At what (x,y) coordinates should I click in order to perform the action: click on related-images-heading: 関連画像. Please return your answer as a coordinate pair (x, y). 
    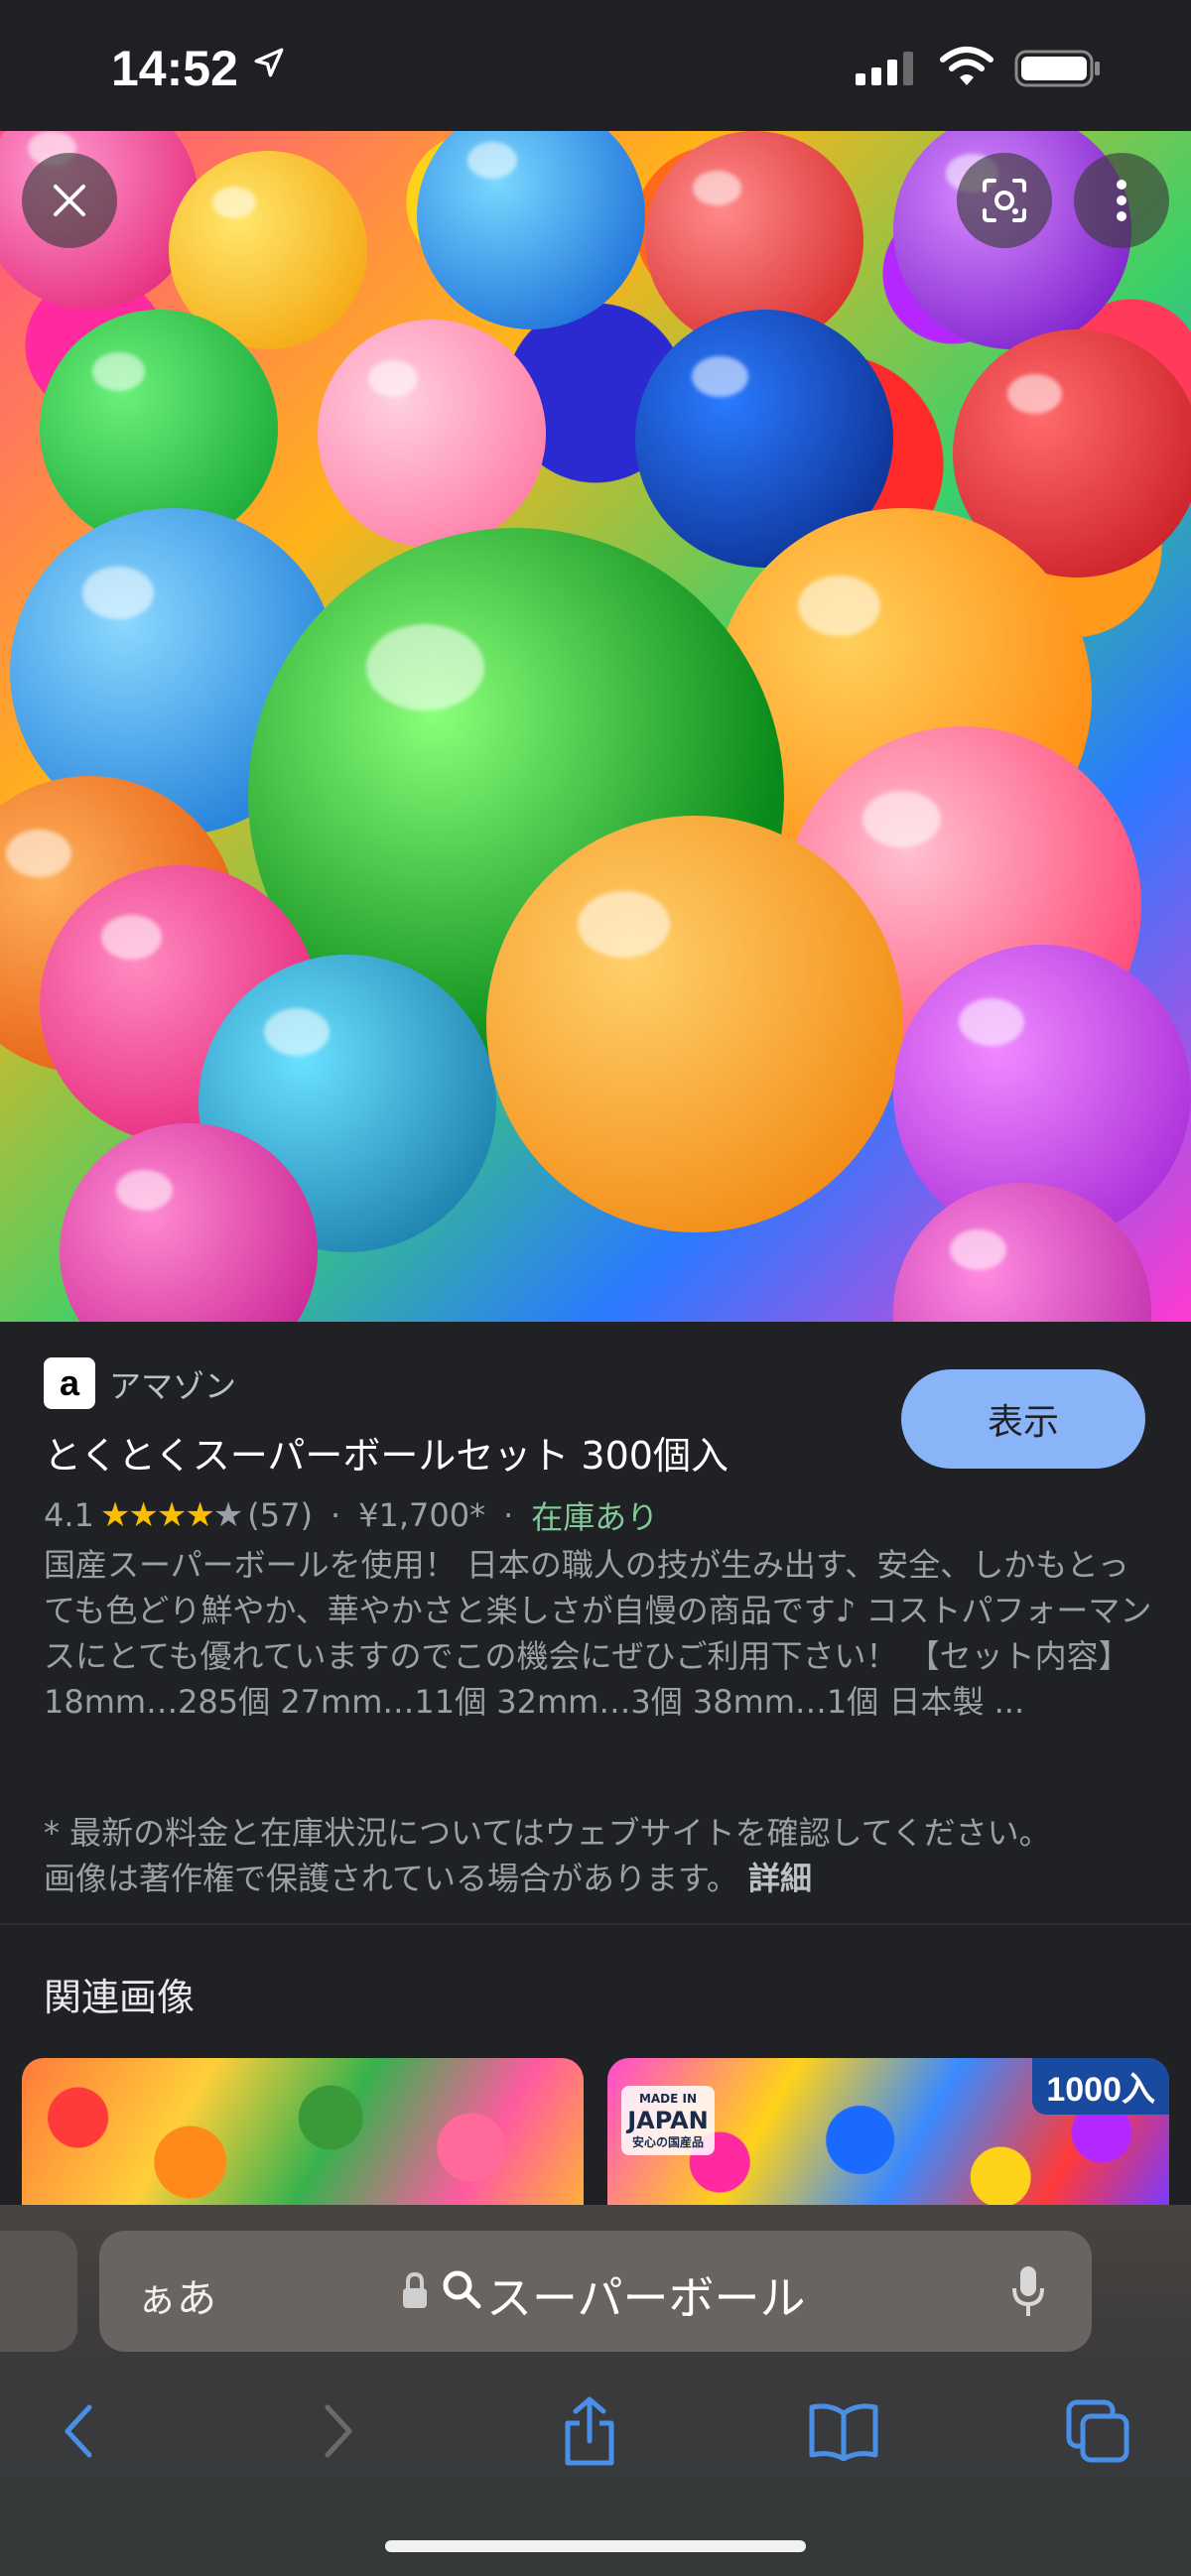
    Looking at the image, I should click on (120, 1998).